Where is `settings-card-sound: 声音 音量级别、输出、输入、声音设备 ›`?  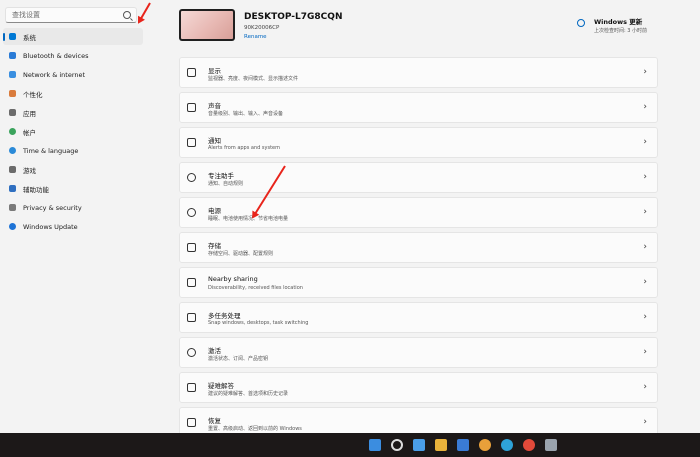
settings-card-sound: 声音 音量级别、输出、输入、声音设备 › is located at coordinates (418, 107).